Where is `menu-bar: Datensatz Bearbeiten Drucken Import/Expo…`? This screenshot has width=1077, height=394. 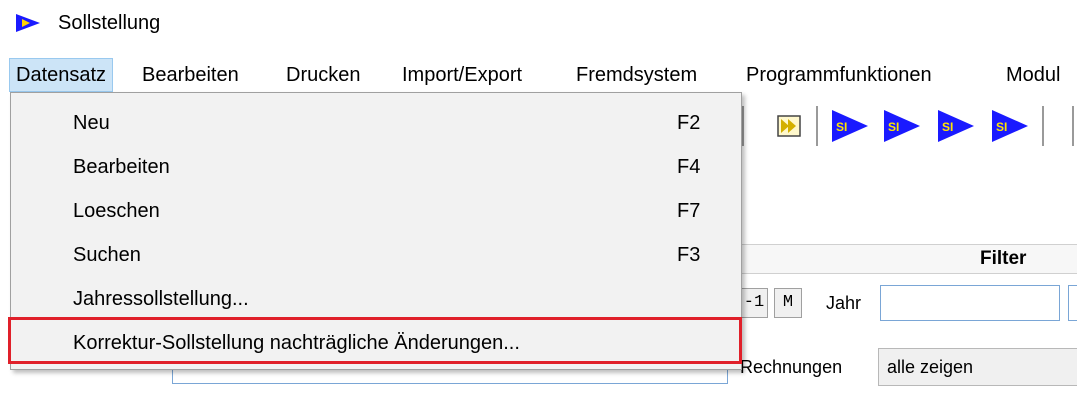
menu-bar: Datensatz Bearbeiten Drucken Import/Expo… is located at coordinates (538, 75).